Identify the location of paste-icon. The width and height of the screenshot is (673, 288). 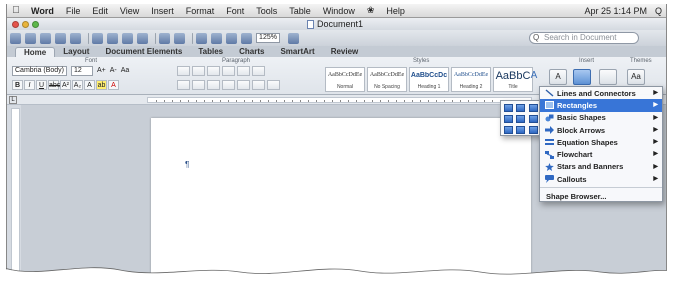
(127, 38).